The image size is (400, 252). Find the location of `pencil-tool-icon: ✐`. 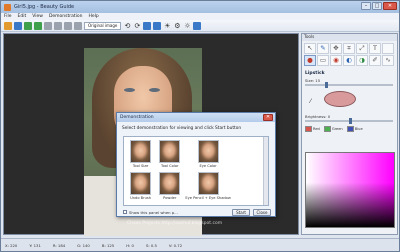

pencil-tool-icon: ✐ is located at coordinates (375, 60).